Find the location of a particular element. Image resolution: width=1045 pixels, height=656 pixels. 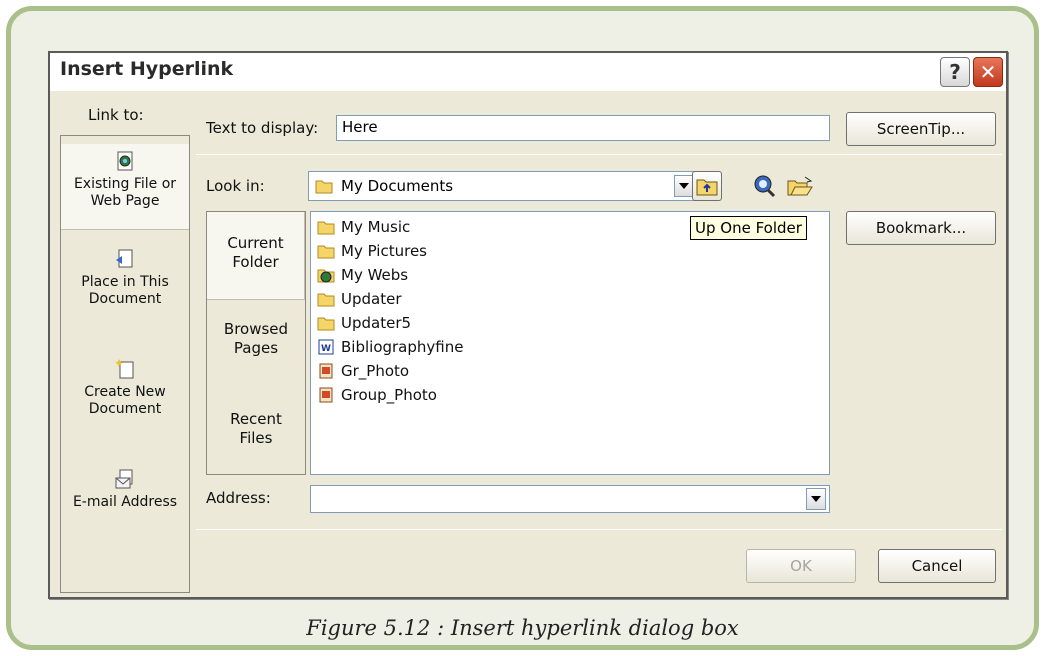

webs-folder-icon is located at coordinates (326, 276).